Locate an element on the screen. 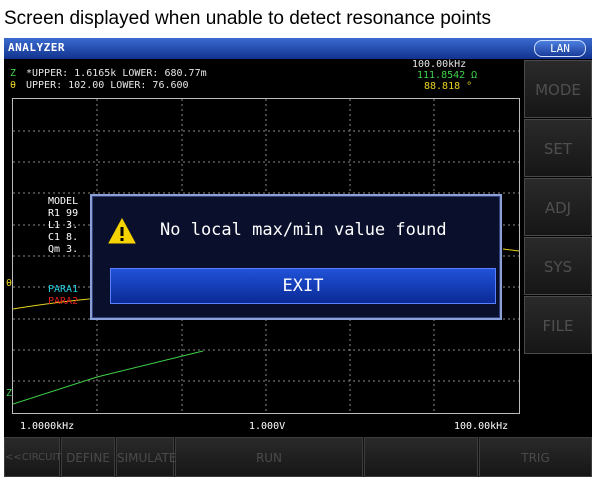  set-button: SET is located at coordinates (558, 148).